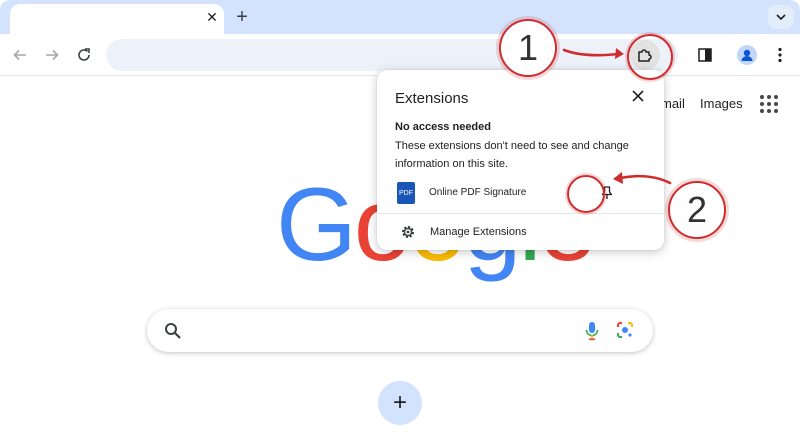 The height and width of the screenshot is (442, 800). What do you see at coordinates (520, 213) in the screenshot?
I see `divider` at bounding box center [520, 213].